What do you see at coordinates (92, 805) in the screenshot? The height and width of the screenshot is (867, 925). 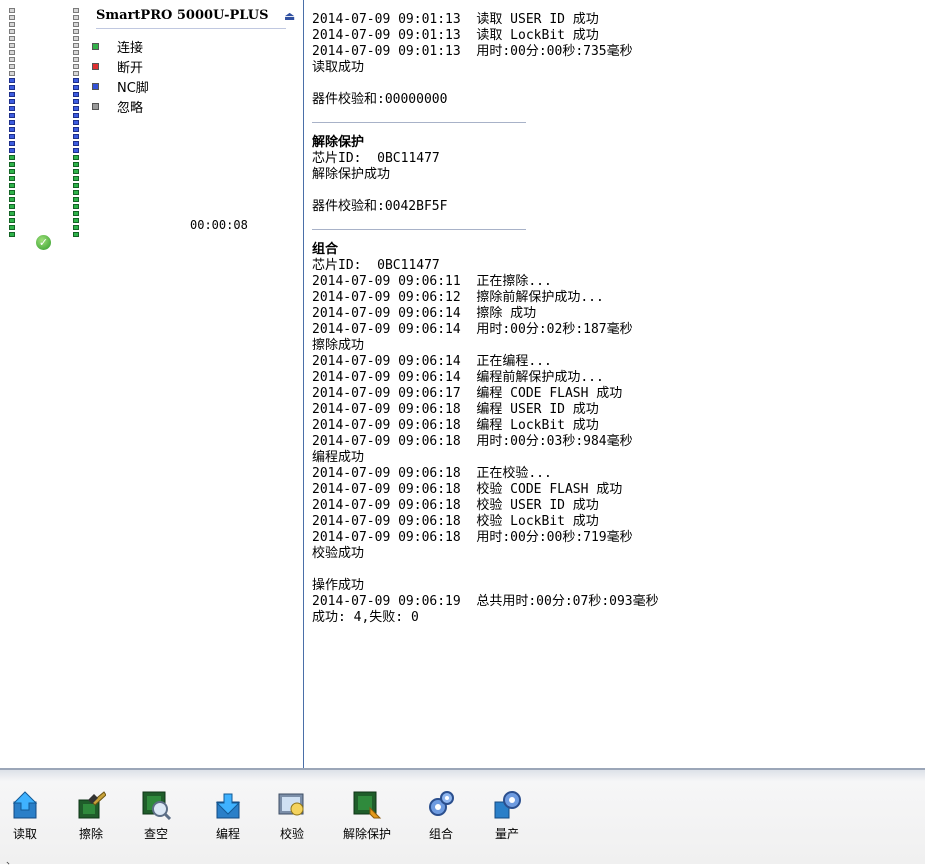 I see `erase-icon` at bounding box center [92, 805].